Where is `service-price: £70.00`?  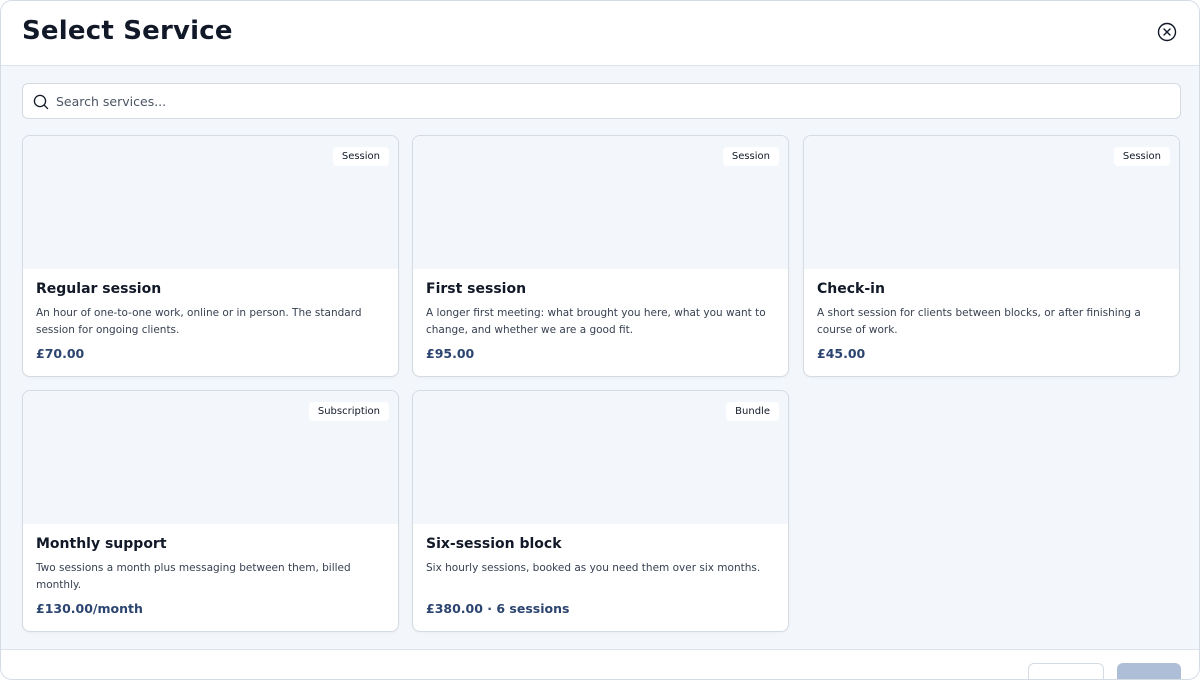
service-price: £70.00 is located at coordinates (60, 353).